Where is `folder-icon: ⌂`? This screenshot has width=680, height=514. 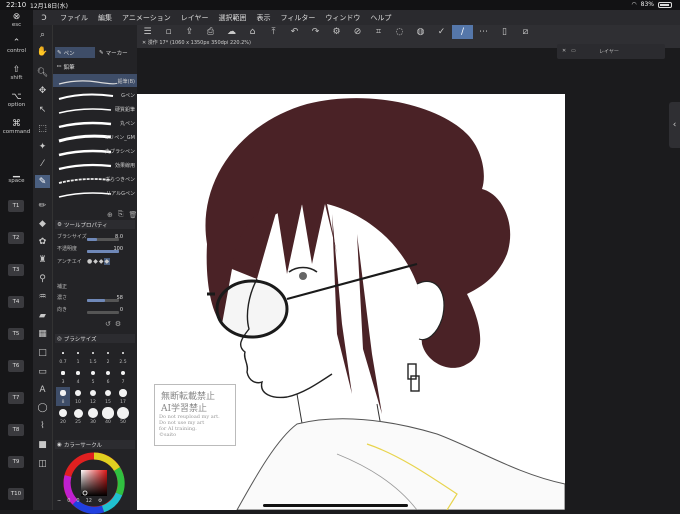
folder-icon: ⌂ is located at coordinates (252, 32).